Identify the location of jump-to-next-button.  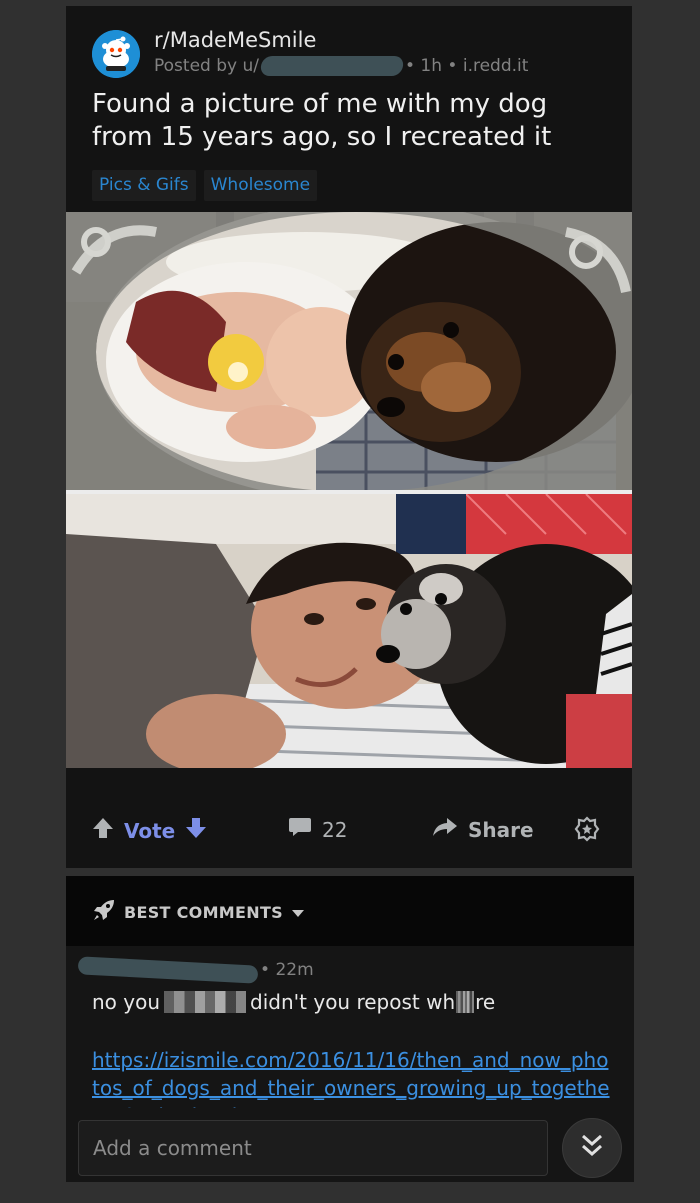
(592, 1148).